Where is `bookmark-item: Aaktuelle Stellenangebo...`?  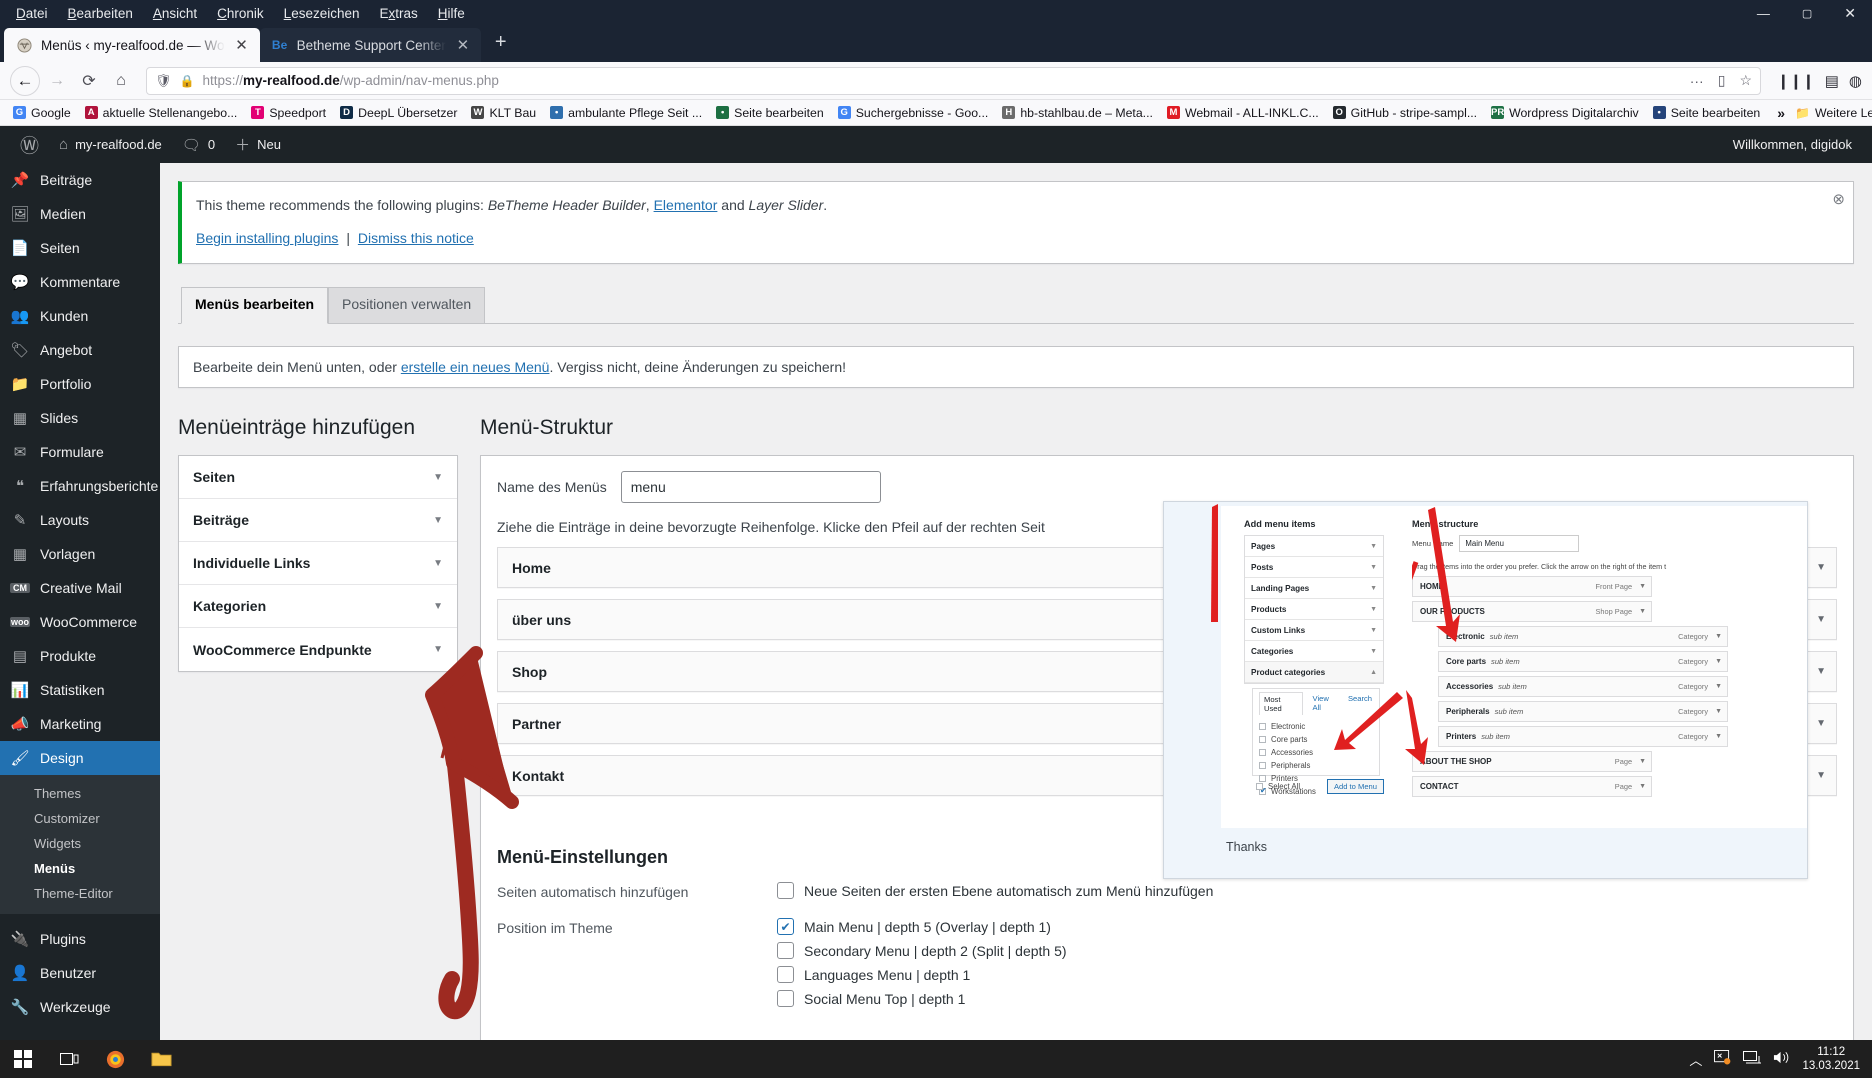
bookmark-item: Aaktuelle Stellenangebo... is located at coordinates (161, 113).